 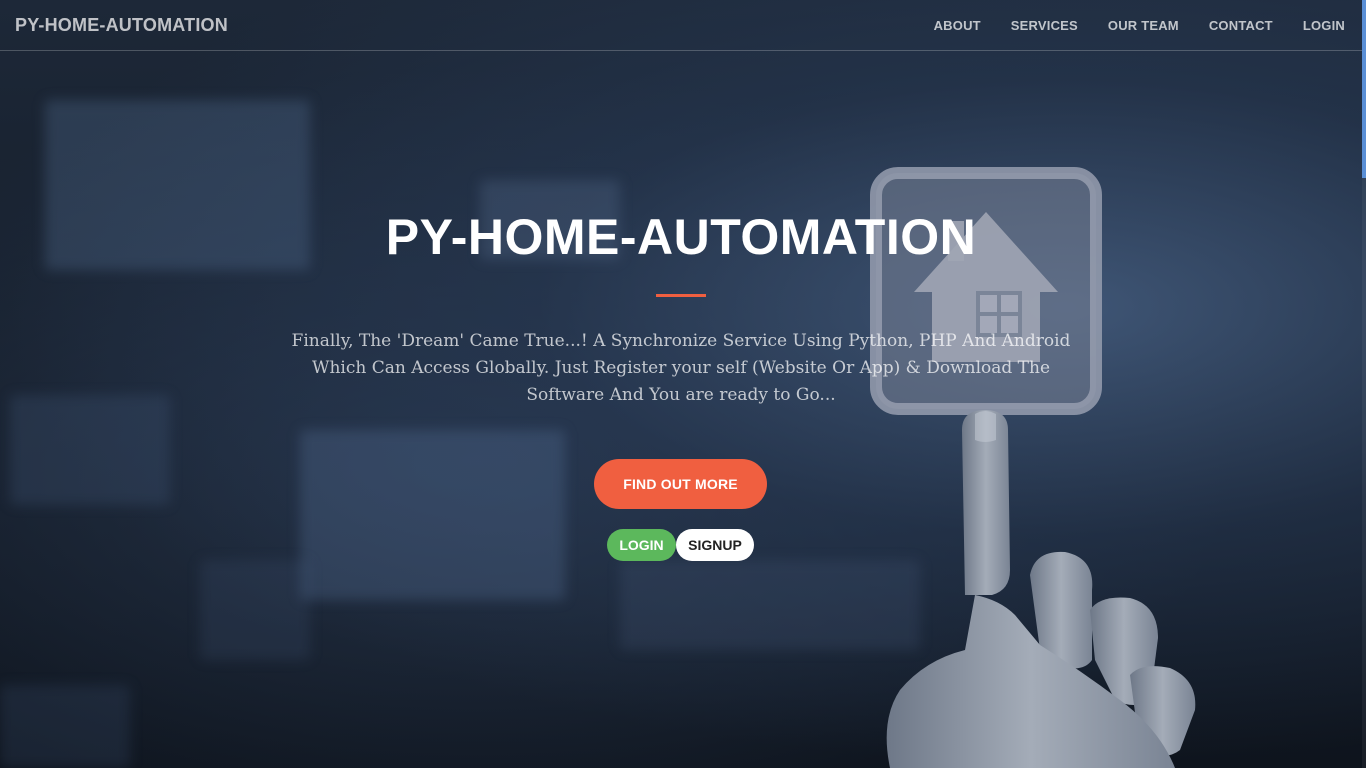 I want to click on signup-button: SIGNUP, so click(x=715, y=545).